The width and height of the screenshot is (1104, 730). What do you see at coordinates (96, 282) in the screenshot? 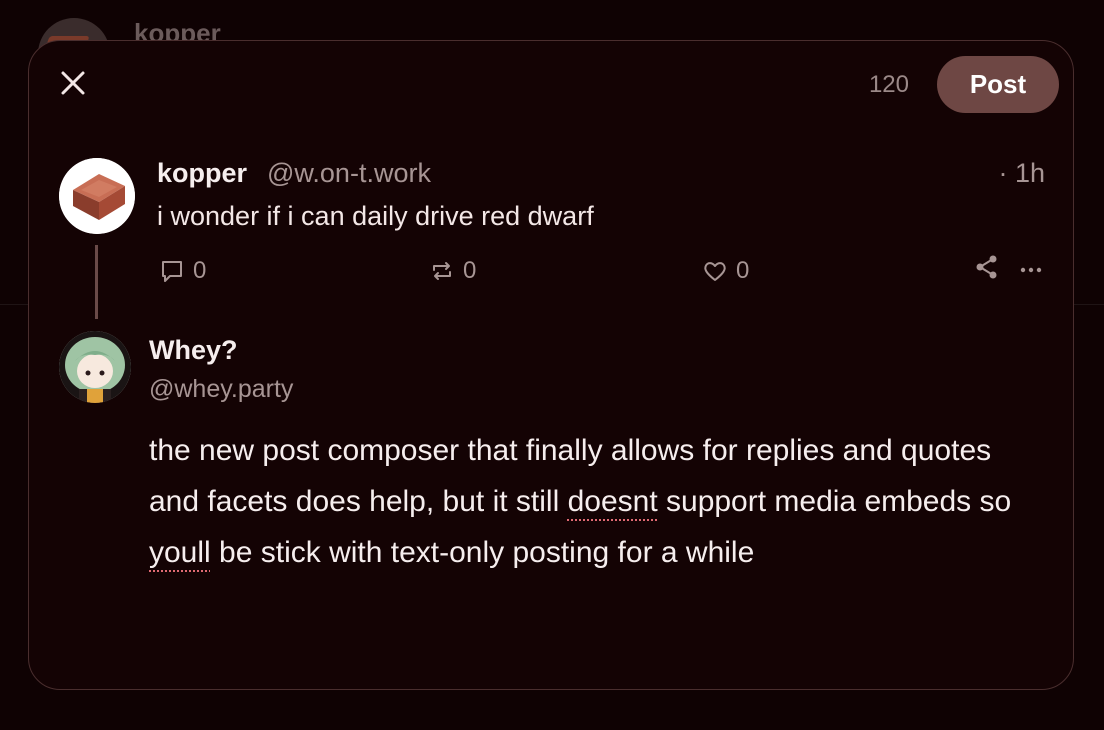
I see `thread-line` at bounding box center [96, 282].